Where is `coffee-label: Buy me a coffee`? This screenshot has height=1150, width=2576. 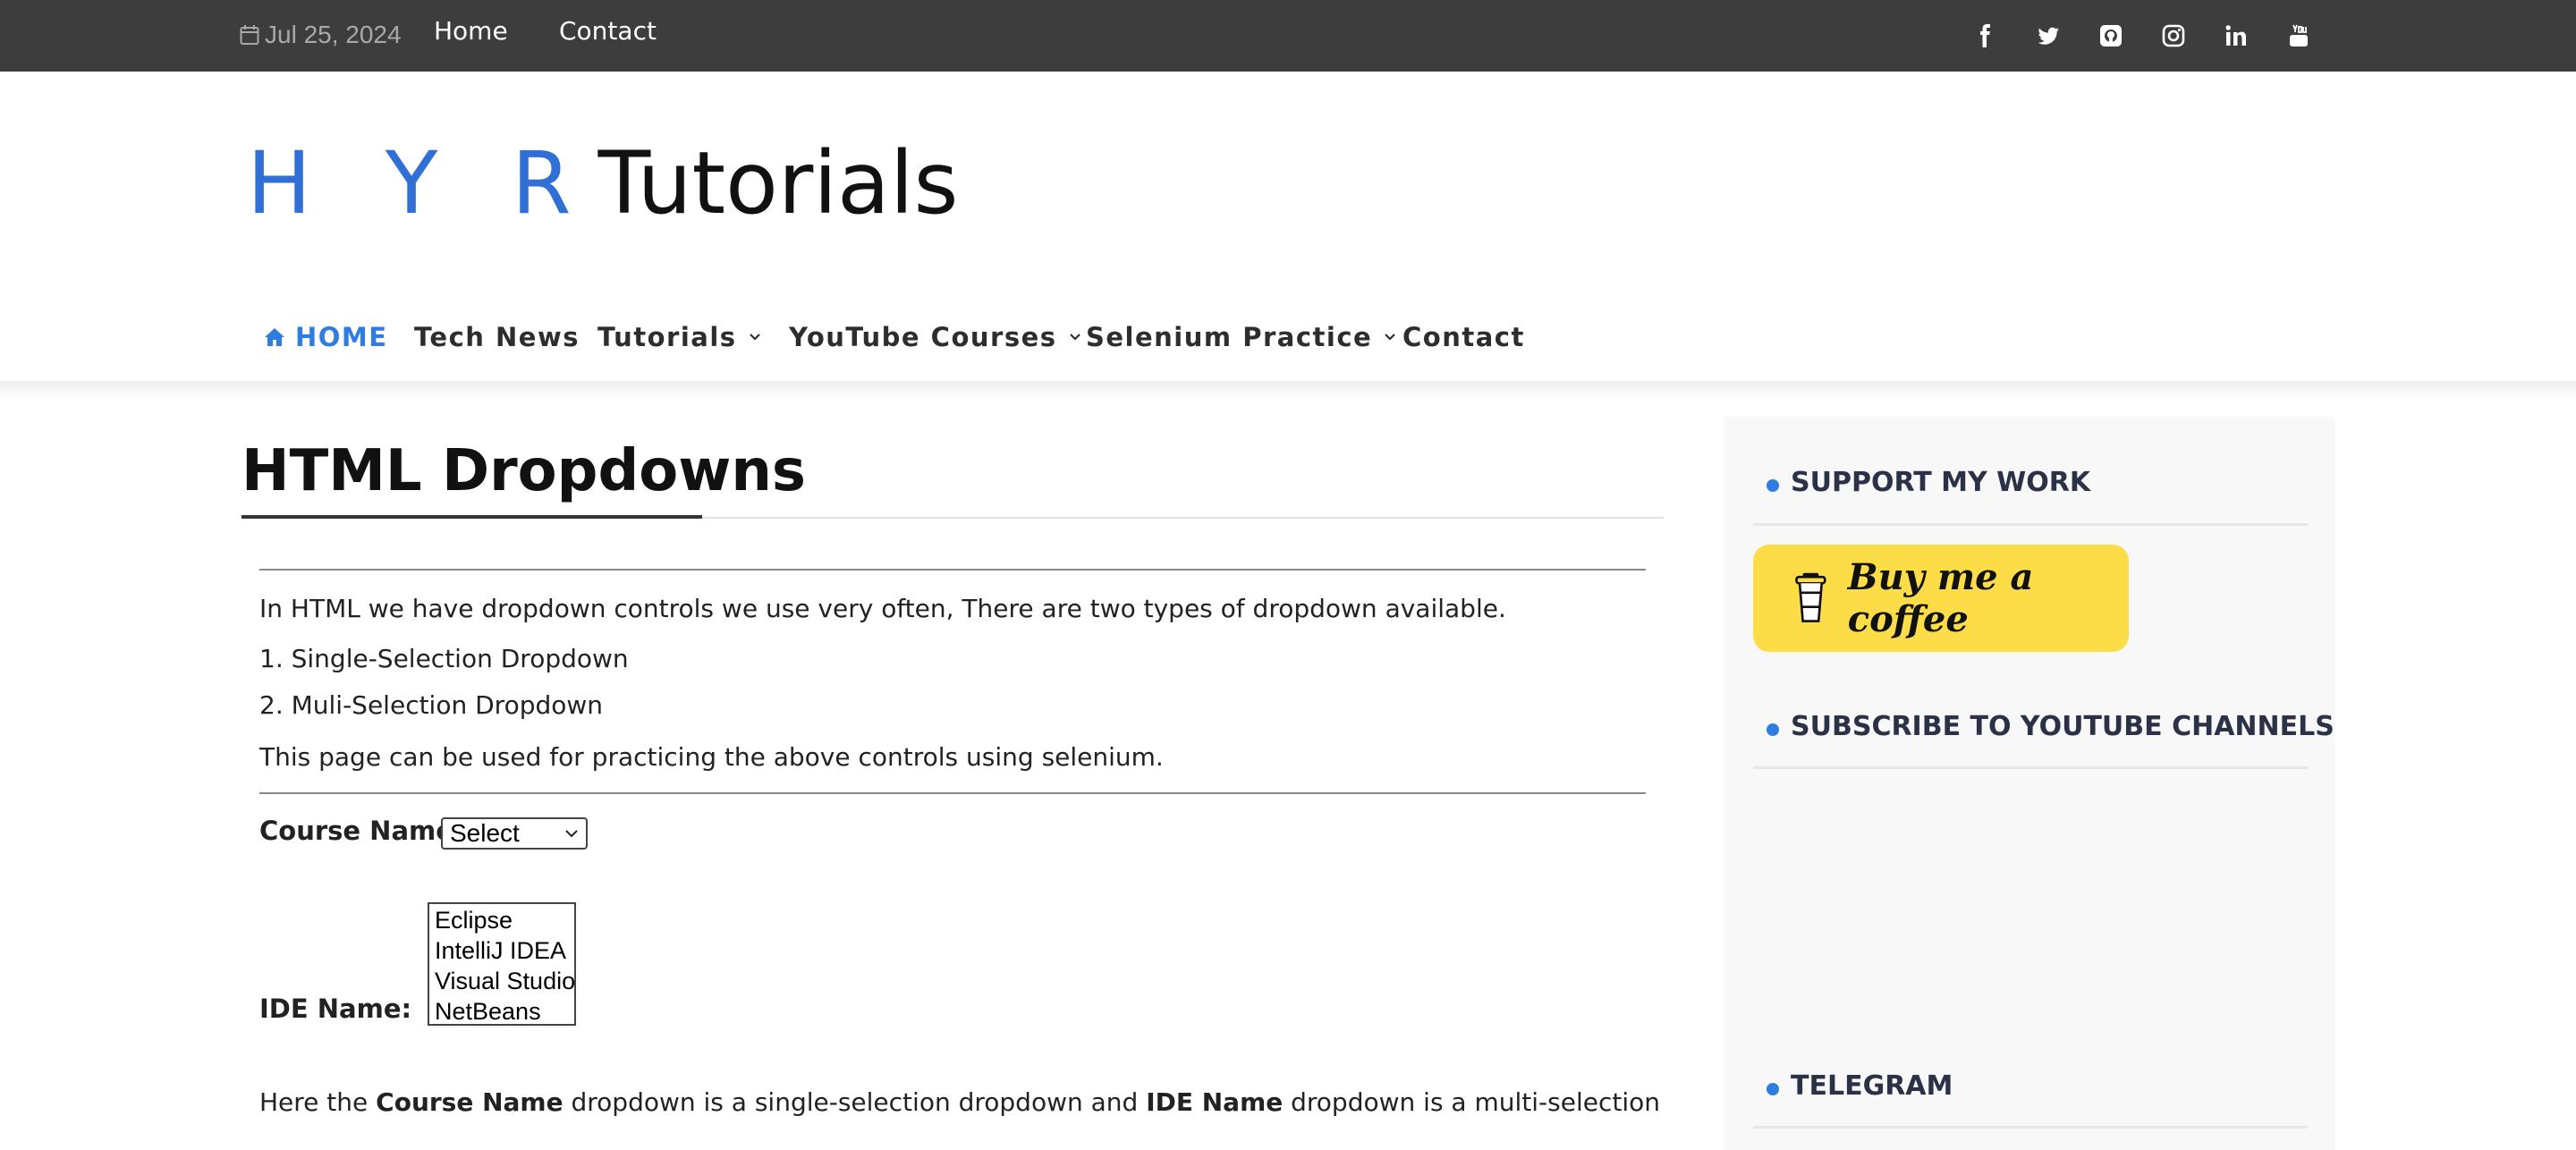
coffee-label: Buy me a coffee is located at coordinates (1940, 598).